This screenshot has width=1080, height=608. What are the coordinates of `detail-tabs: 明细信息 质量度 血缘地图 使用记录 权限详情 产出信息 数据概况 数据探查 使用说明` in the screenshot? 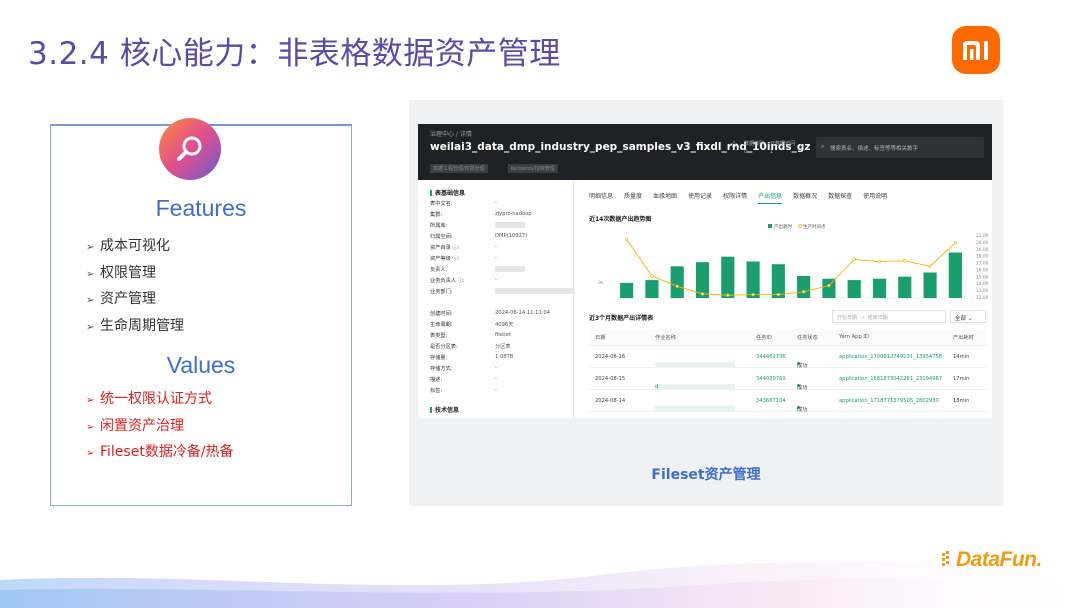 It's located at (743, 197).